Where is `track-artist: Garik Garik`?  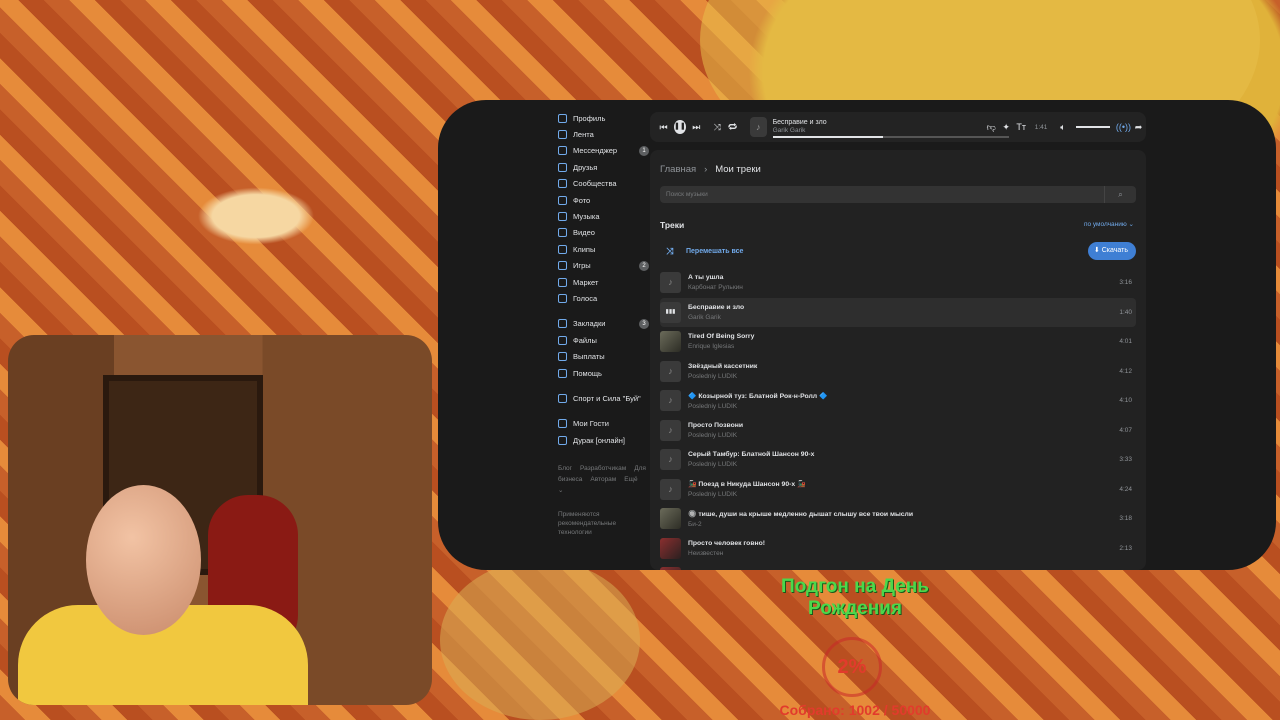
track-artist: Garik Garik is located at coordinates (716, 317).